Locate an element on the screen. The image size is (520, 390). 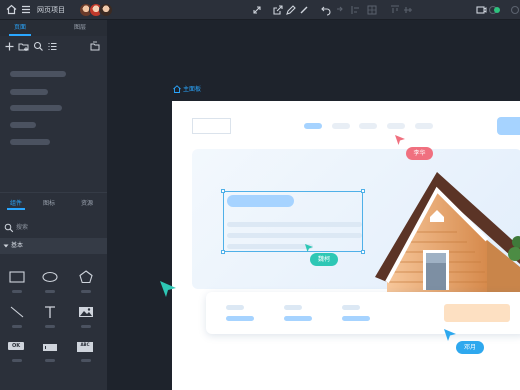
house-illustration is located at coordinates (447, 232).